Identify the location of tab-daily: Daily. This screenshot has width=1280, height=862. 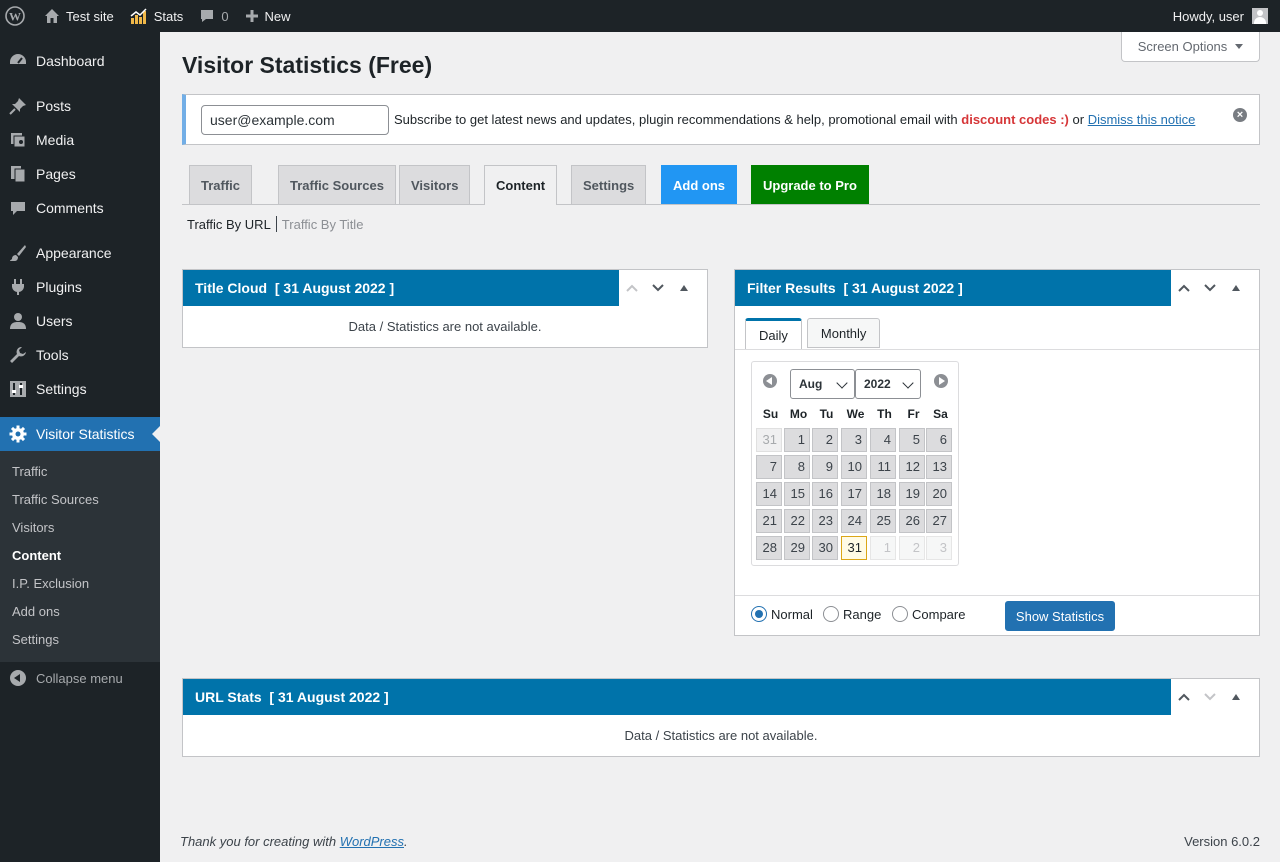
(773, 334).